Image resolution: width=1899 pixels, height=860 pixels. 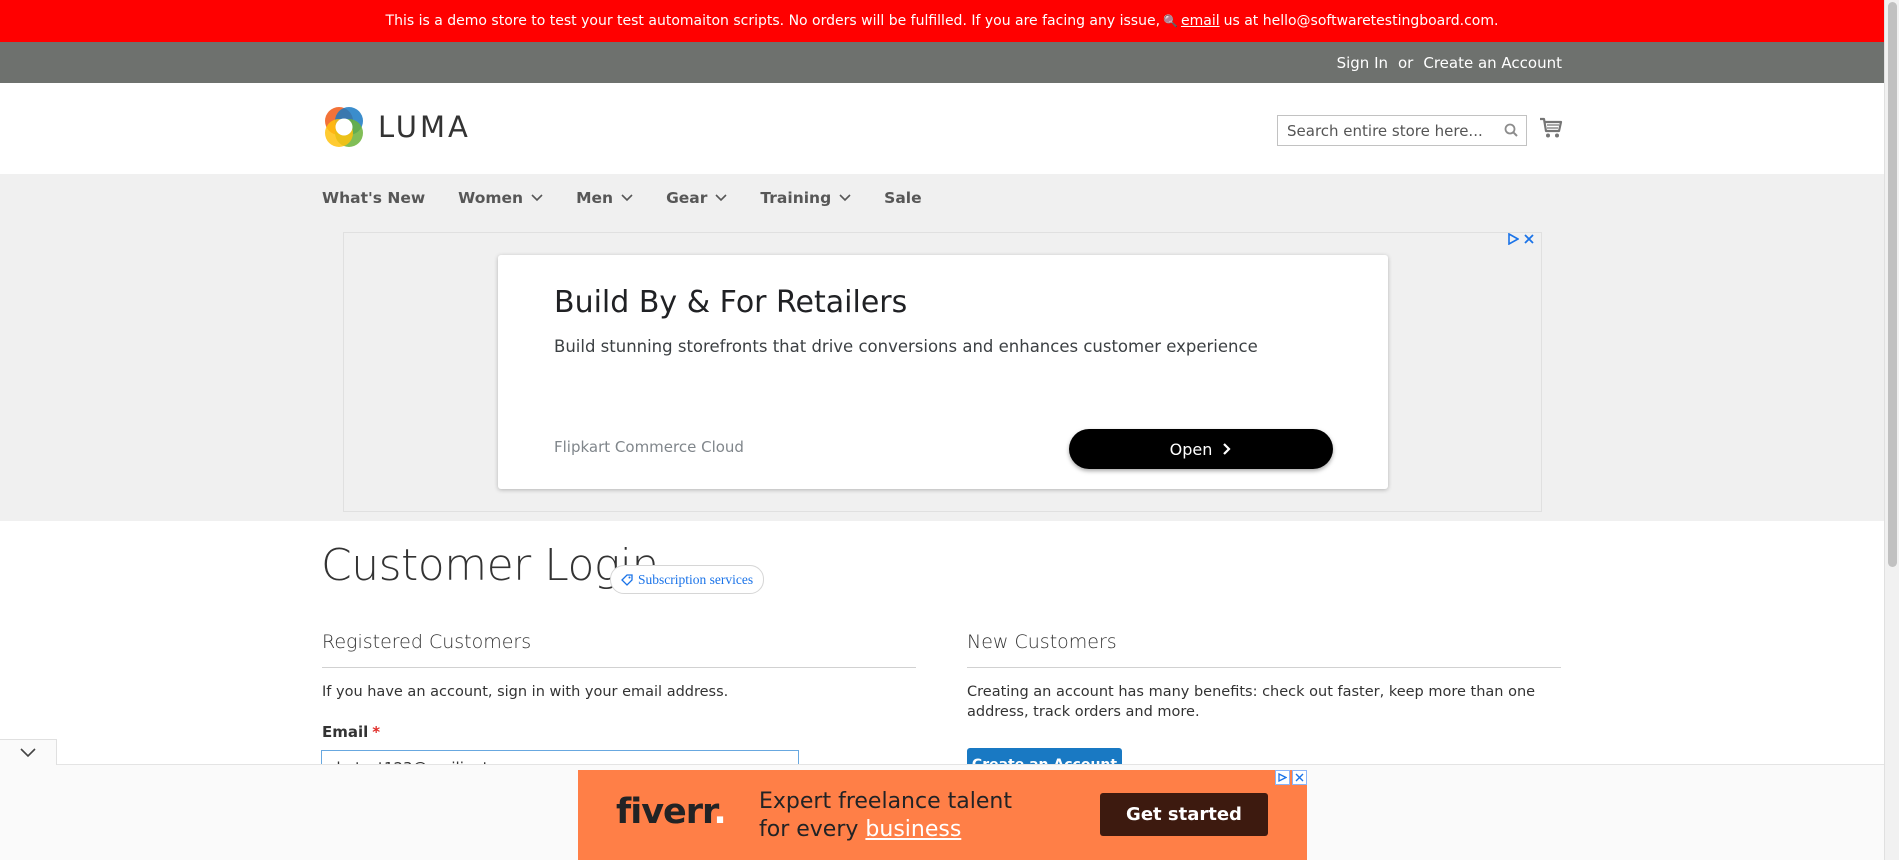 What do you see at coordinates (491, 198) in the screenshot?
I see `nav-item-label: Women` at bounding box center [491, 198].